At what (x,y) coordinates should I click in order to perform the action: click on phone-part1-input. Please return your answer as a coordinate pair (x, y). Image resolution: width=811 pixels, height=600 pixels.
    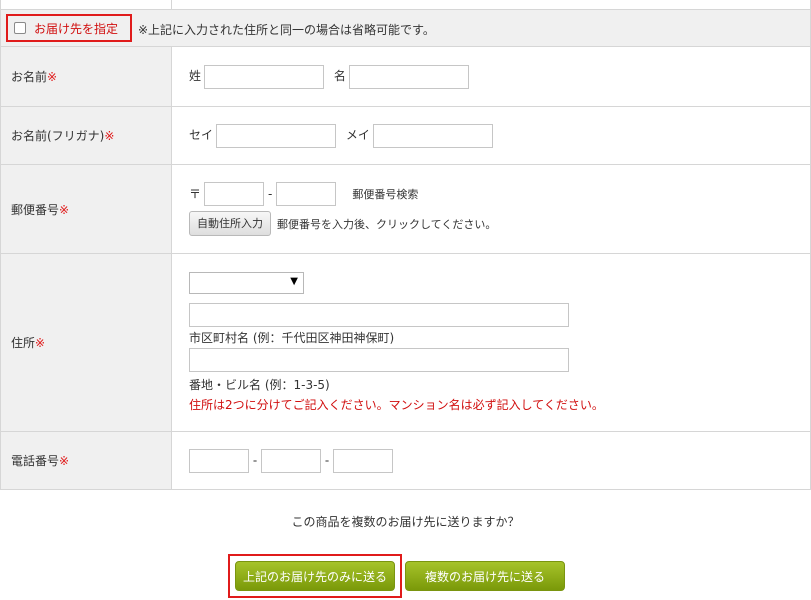
    Looking at the image, I should click on (219, 460).